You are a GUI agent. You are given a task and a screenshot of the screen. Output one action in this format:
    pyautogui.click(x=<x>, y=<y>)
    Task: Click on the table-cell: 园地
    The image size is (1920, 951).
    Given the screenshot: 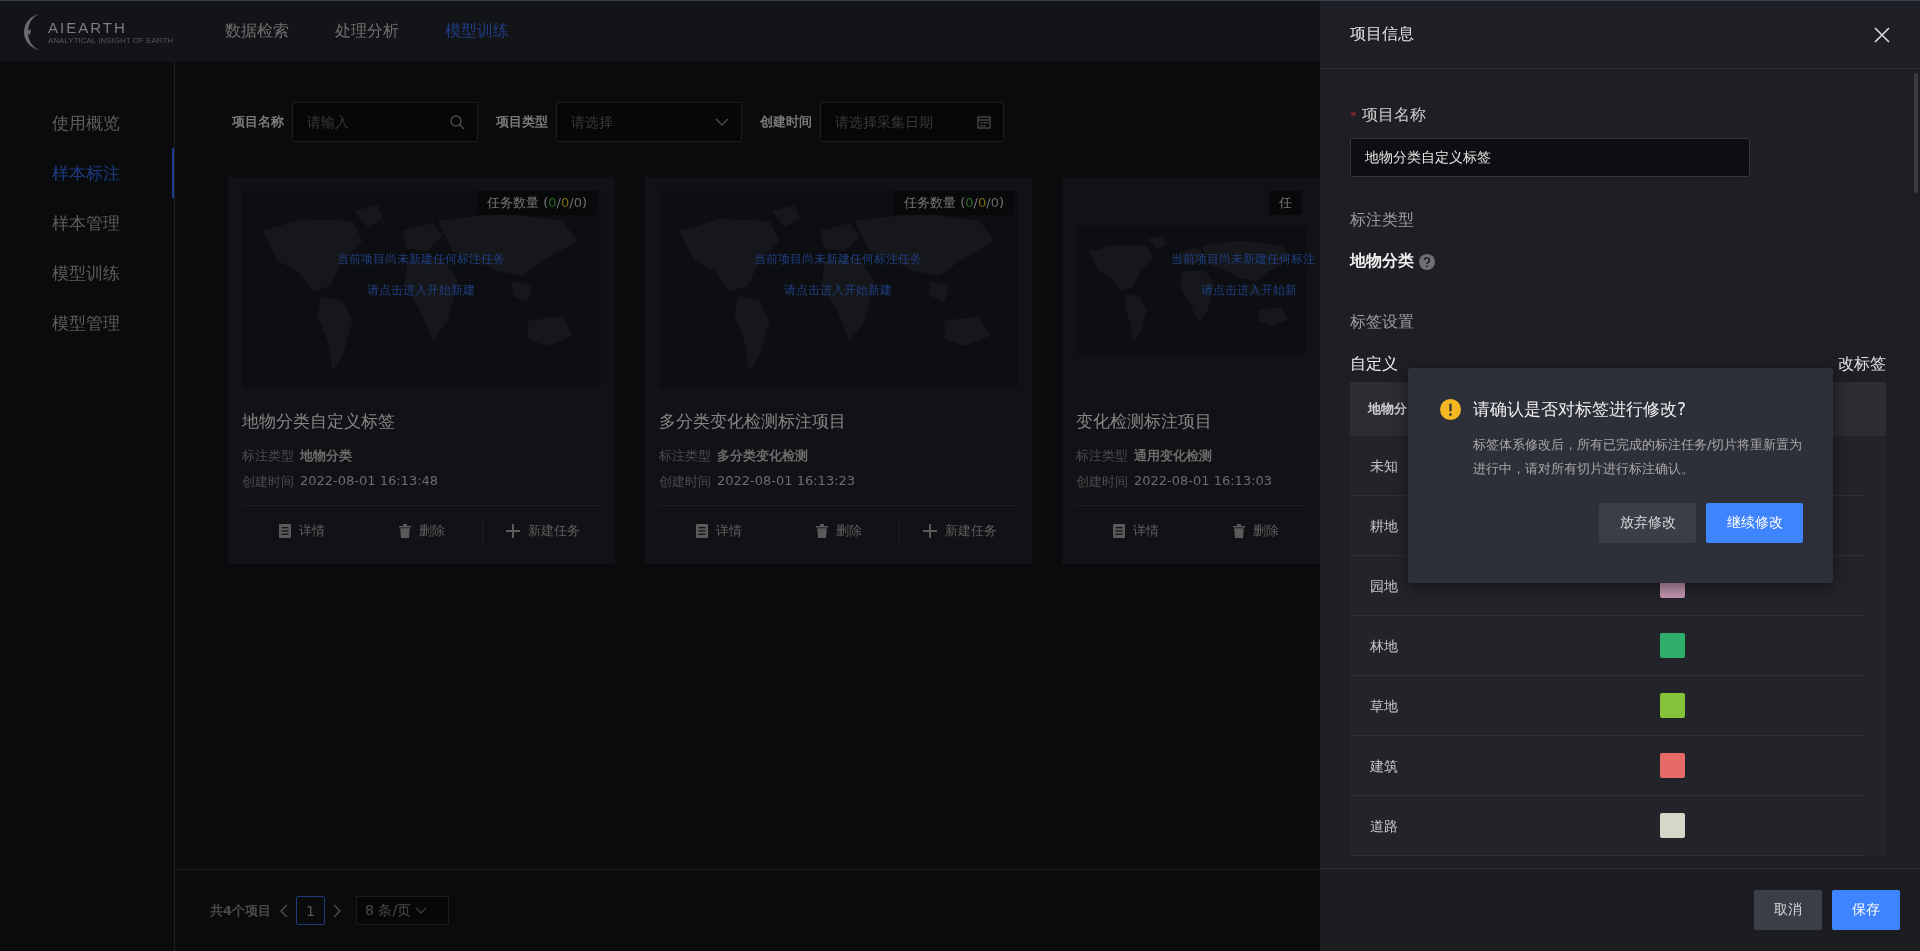 What is the action you would take?
    pyautogui.click(x=1384, y=585)
    